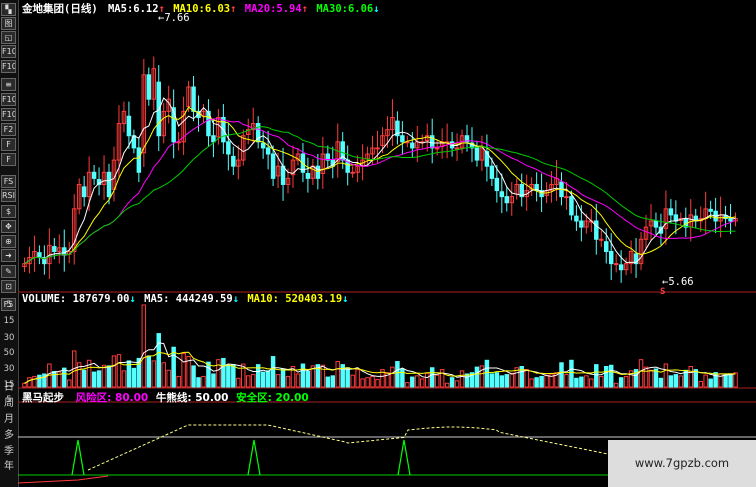  Describe the element at coordinates (8, 159) in the screenshot. I see `toolbar-button-11: F` at that location.